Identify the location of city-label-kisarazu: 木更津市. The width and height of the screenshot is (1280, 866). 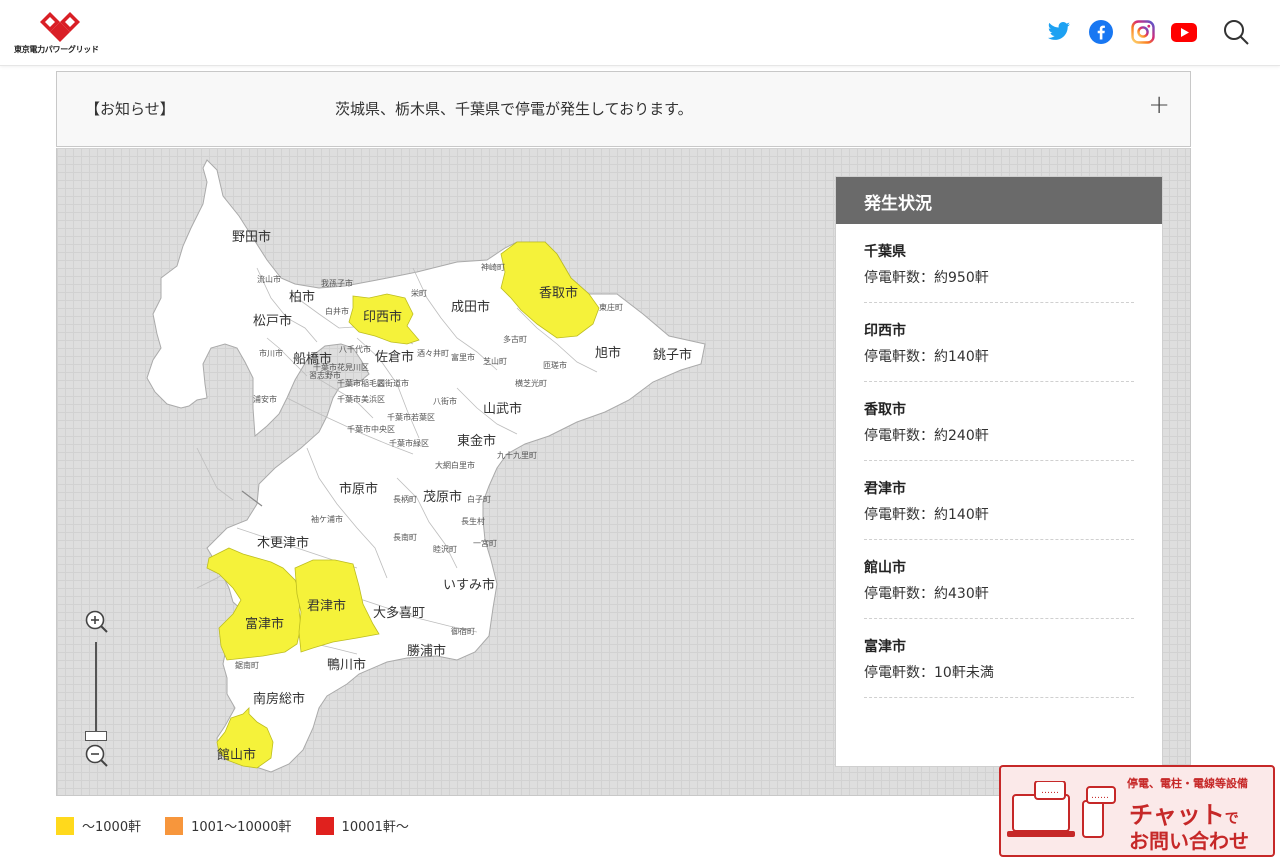
(283, 543).